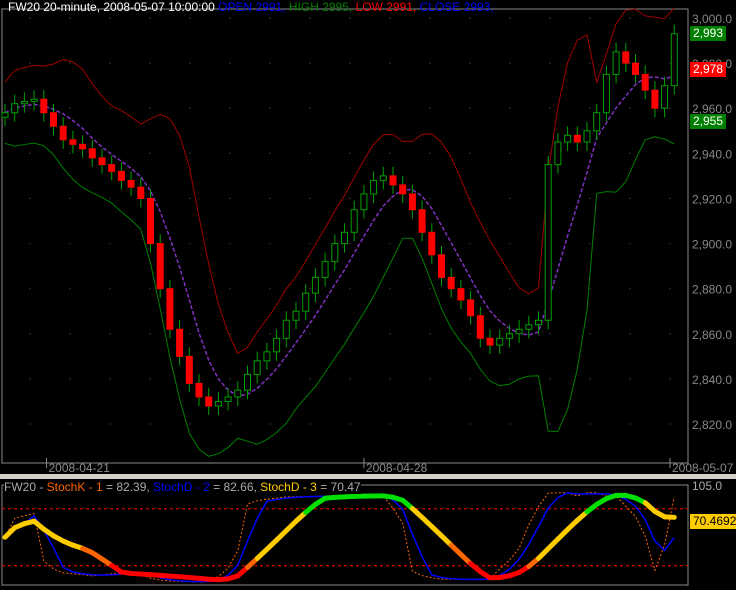  Describe the element at coordinates (712, 199) in the screenshot. I see `y-tick-label: 2,920.0` at that location.